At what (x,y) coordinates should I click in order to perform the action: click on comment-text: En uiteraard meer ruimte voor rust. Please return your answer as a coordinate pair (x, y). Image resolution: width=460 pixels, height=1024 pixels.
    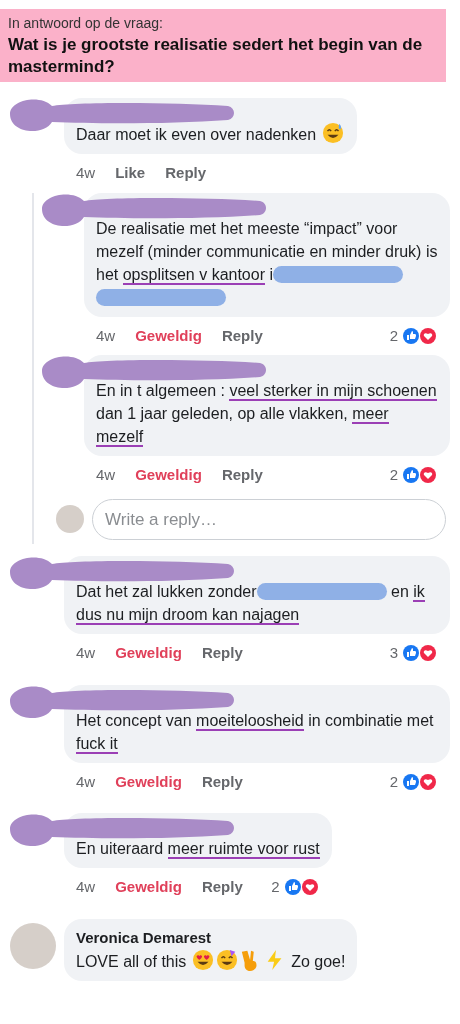
    Looking at the image, I should click on (198, 849).